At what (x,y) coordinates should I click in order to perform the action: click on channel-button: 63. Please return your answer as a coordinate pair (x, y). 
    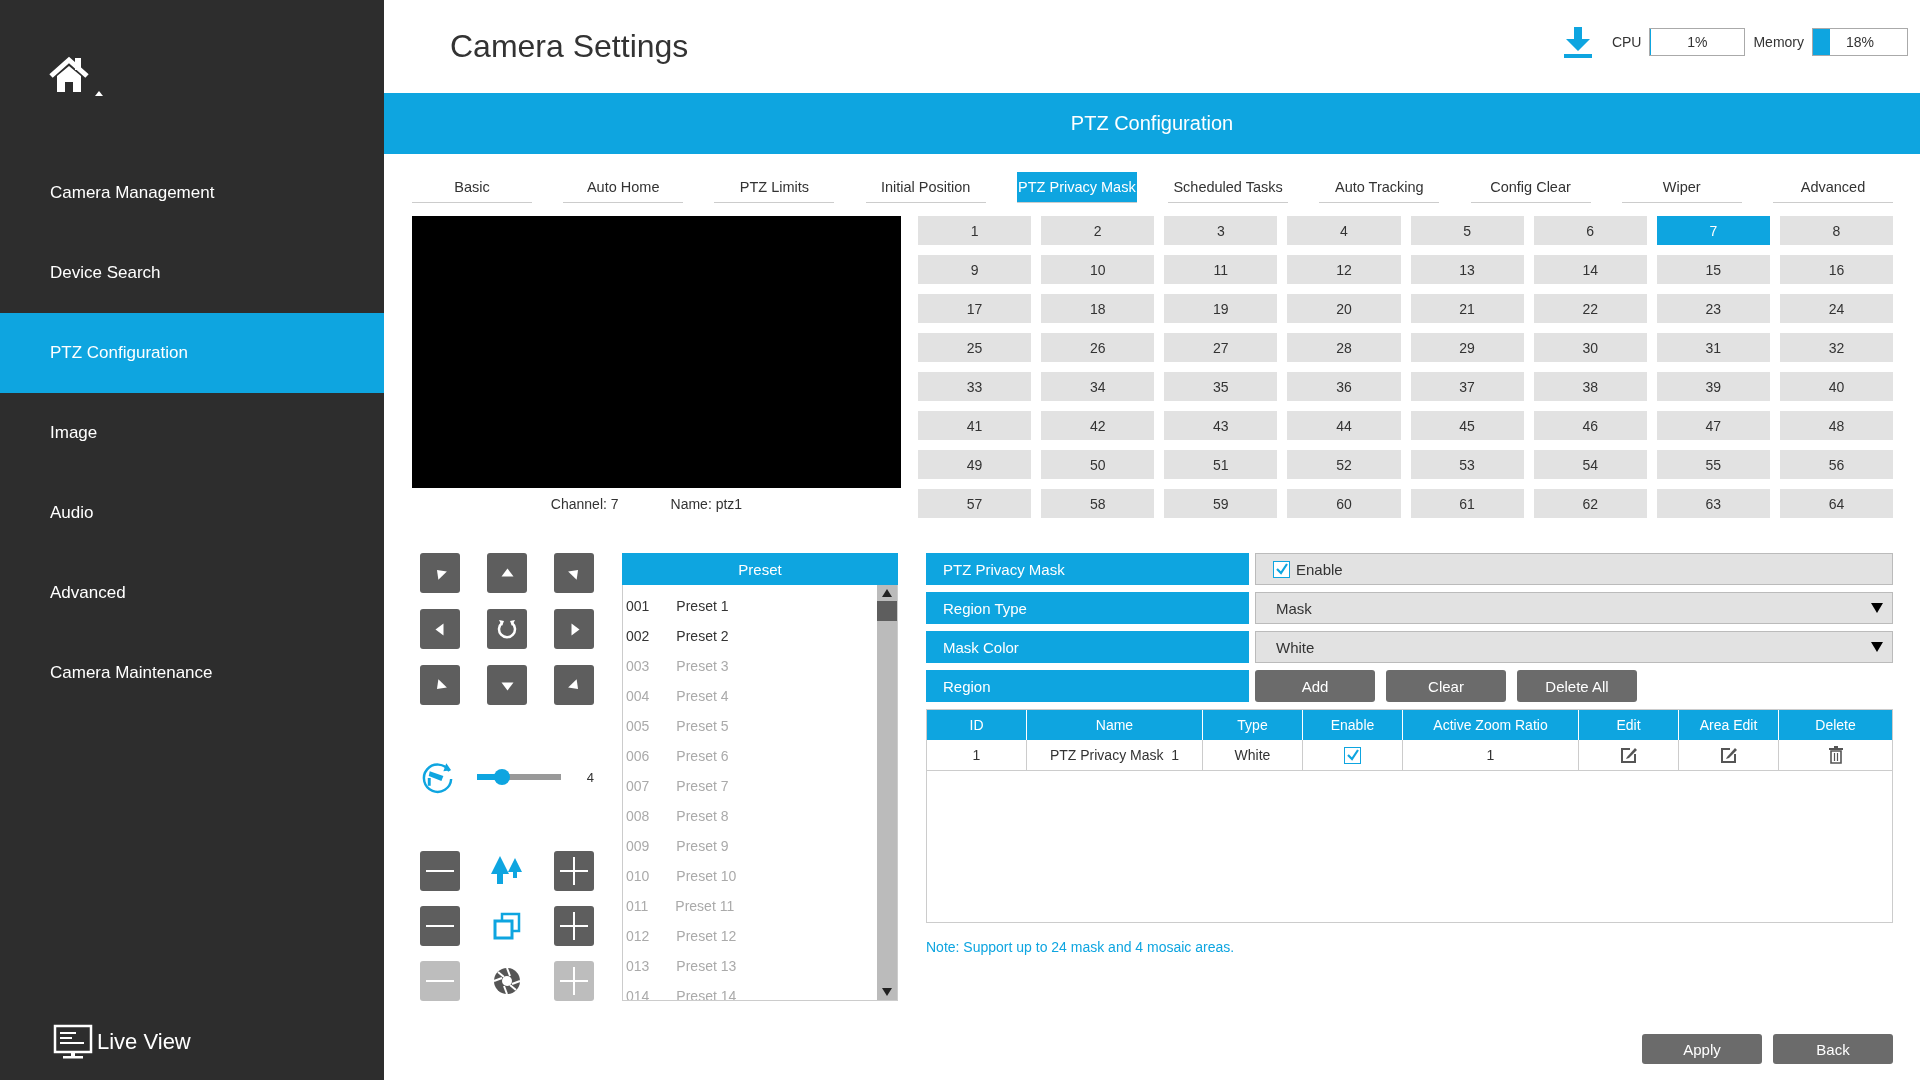
    Looking at the image, I should click on (1713, 503).